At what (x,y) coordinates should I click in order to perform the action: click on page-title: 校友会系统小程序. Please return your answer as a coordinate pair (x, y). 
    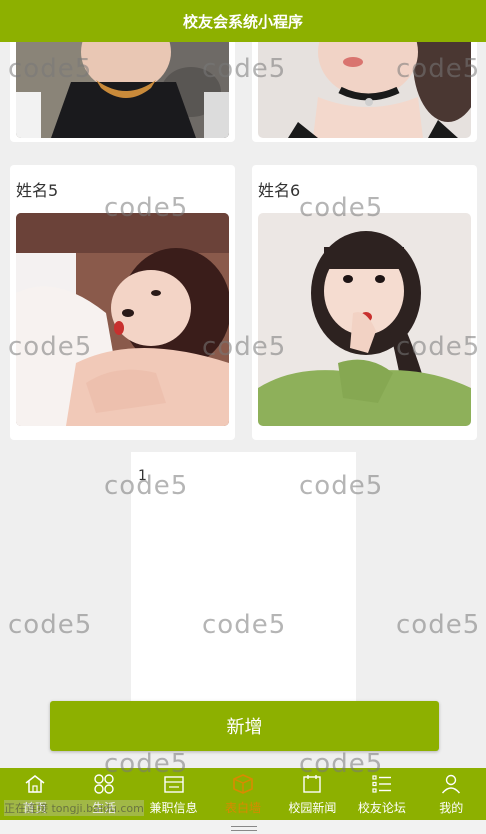
    Looking at the image, I should click on (242, 21).